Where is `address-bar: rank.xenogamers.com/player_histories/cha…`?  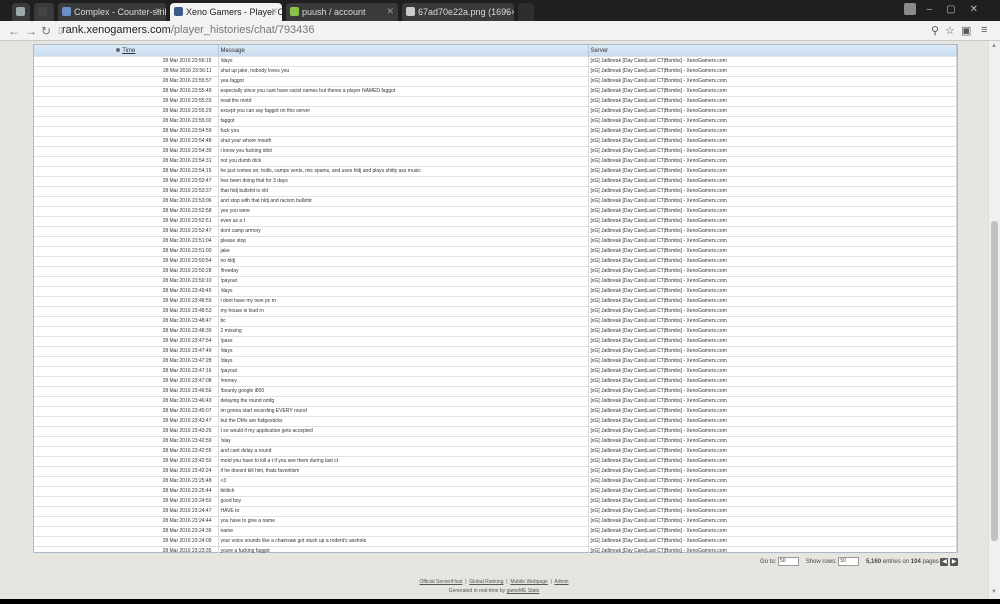 address-bar: rank.xenogamers.com/player_histories/cha… is located at coordinates (188, 30).